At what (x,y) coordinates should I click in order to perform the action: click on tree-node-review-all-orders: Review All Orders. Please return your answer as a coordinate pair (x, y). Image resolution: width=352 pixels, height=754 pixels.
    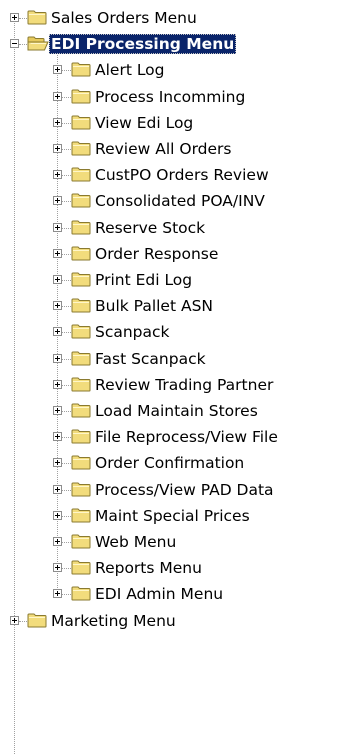
    Looking at the image, I should click on (176, 149).